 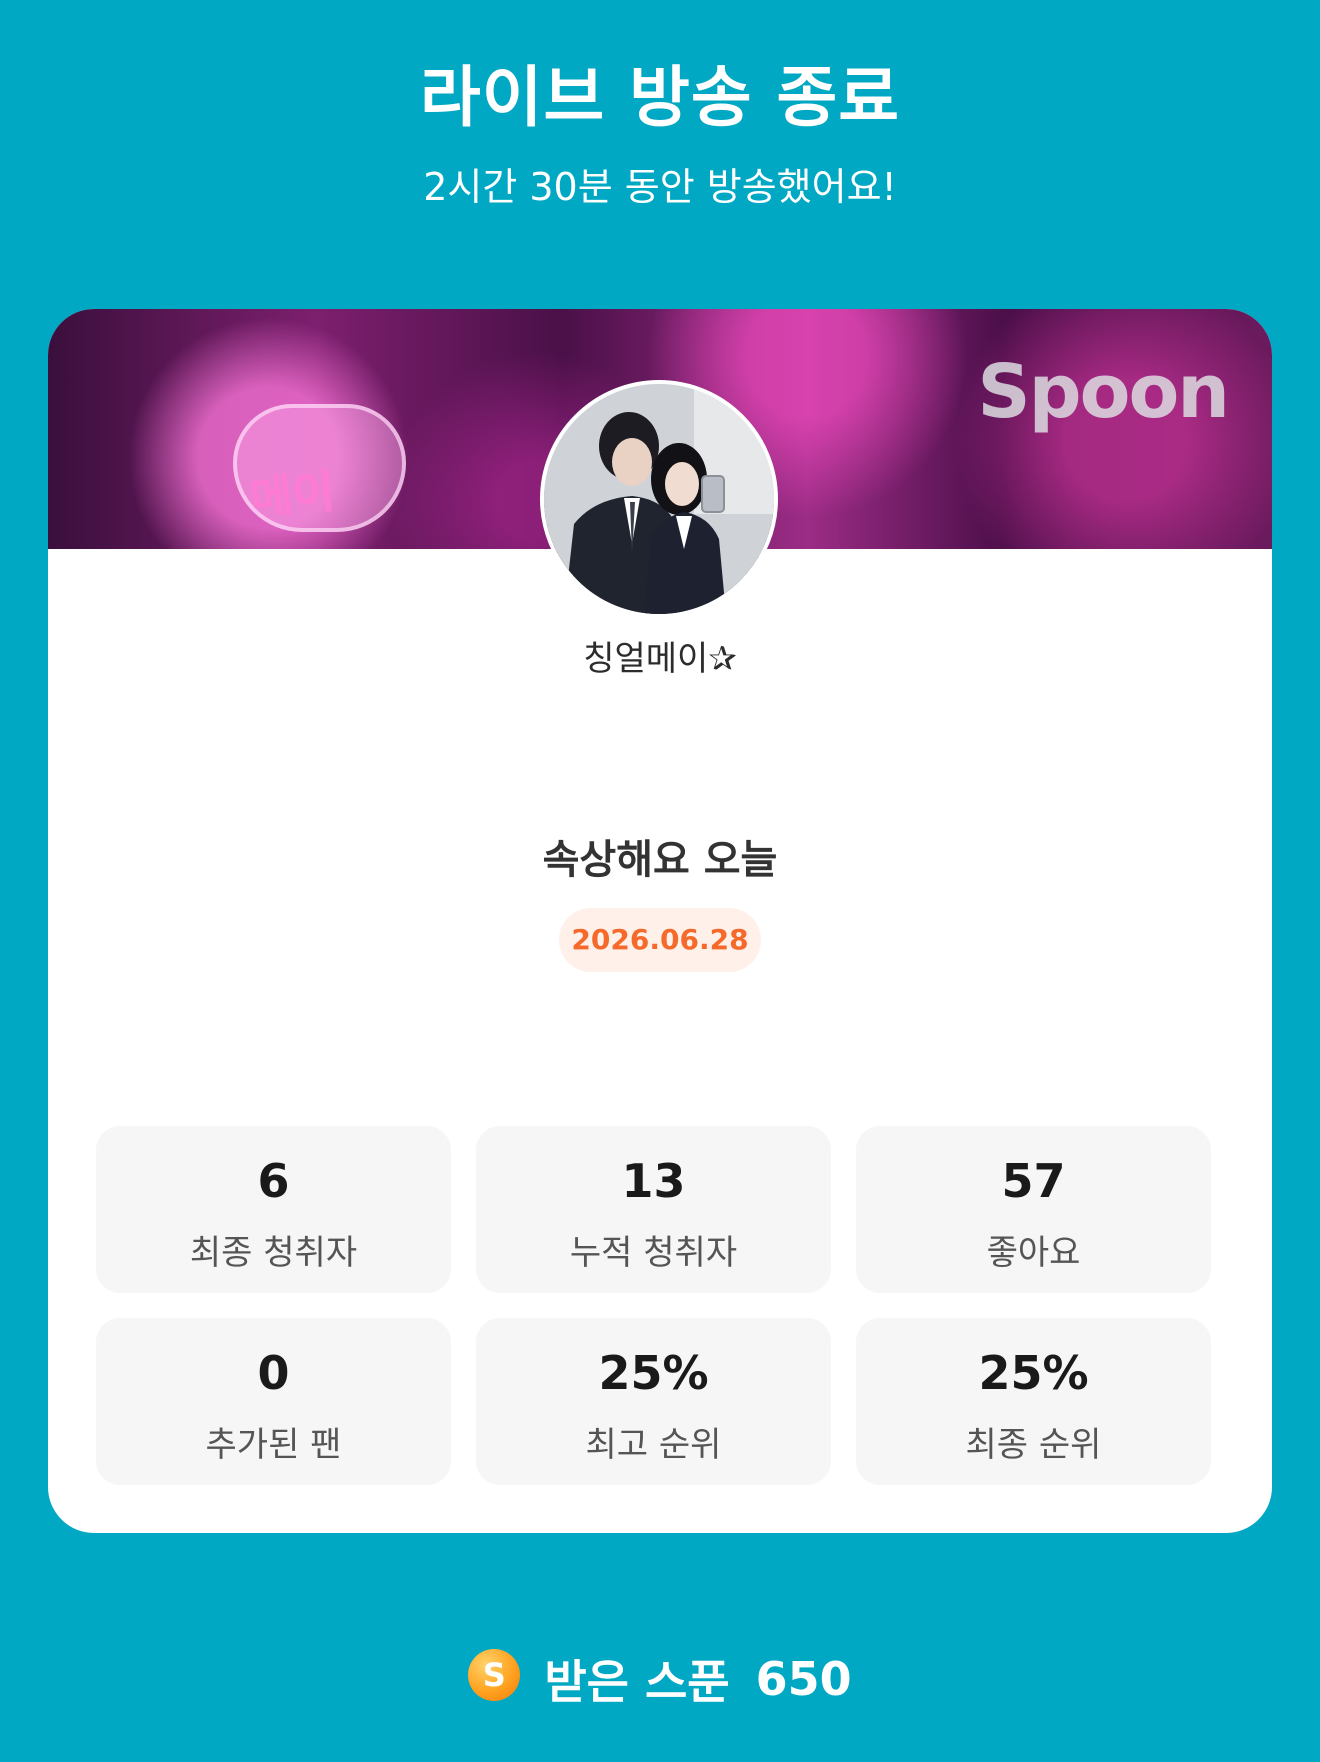 I want to click on spoon-watermark: Spoon, so click(x=1103, y=392).